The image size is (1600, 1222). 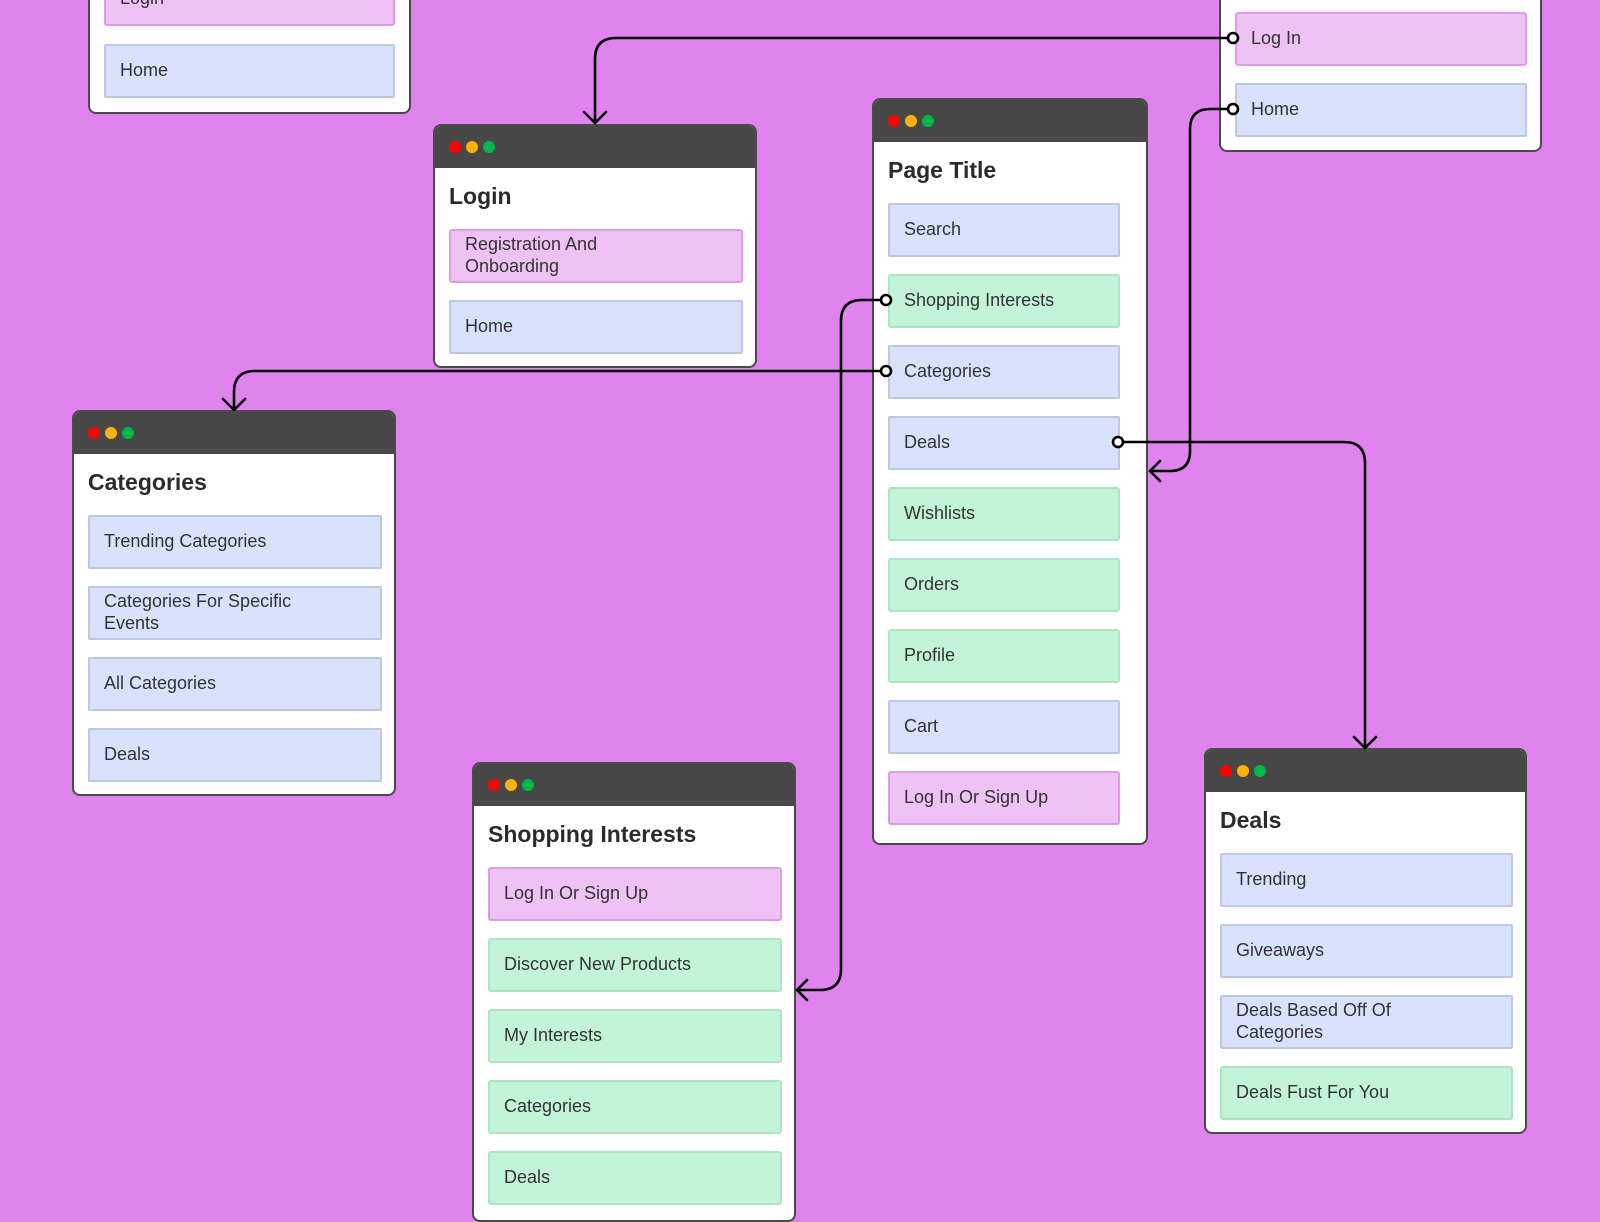 What do you see at coordinates (979, 300) in the screenshot?
I see `item-label: Shopping Interests` at bounding box center [979, 300].